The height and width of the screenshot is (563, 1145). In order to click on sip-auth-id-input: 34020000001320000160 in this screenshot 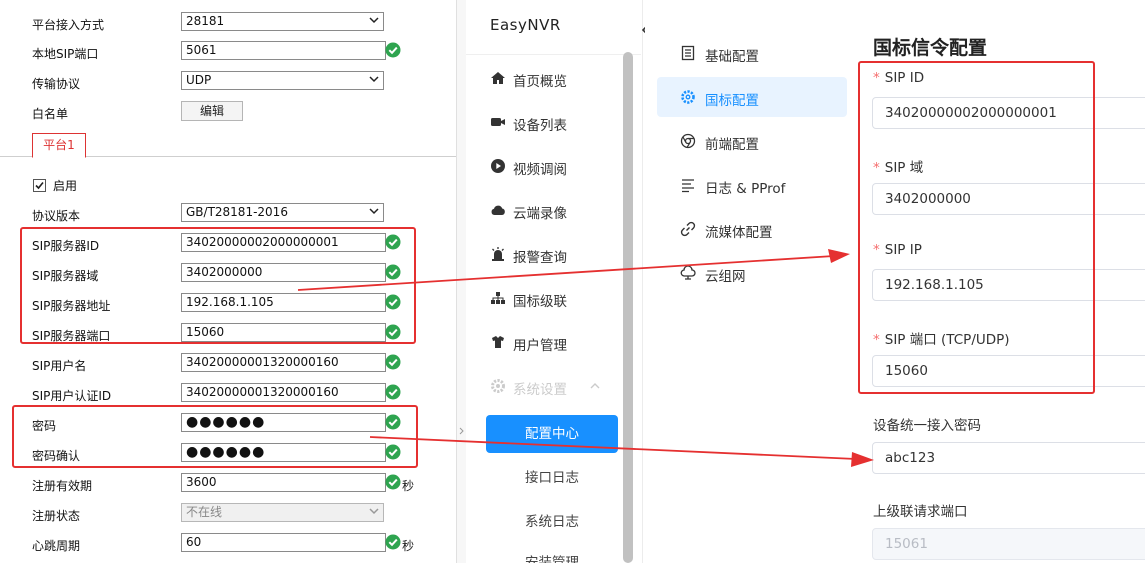, I will do `click(283, 392)`.